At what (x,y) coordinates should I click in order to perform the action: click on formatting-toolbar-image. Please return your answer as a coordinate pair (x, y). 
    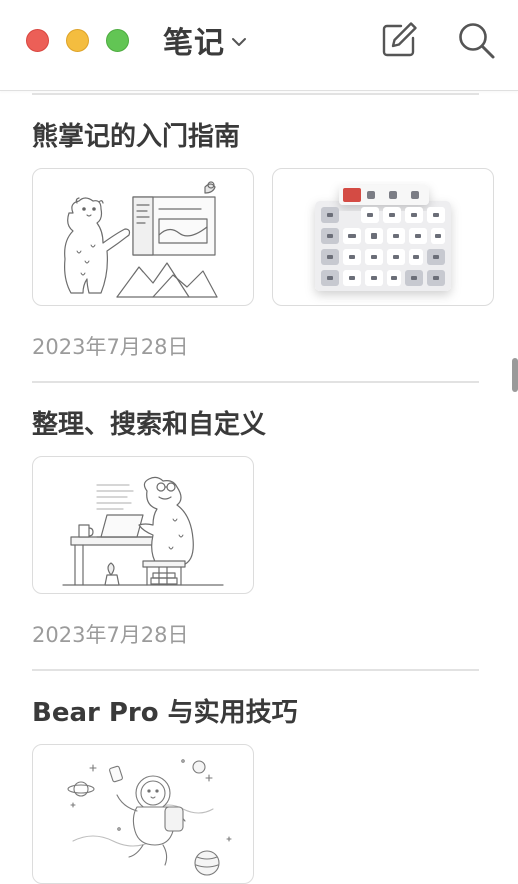
    Looking at the image, I should click on (383, 238).